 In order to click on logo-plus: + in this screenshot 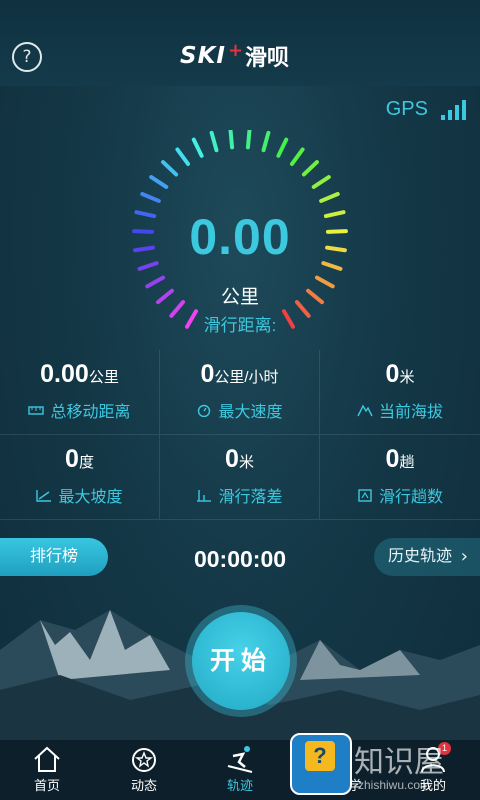, I will do `click(235, 50)`.